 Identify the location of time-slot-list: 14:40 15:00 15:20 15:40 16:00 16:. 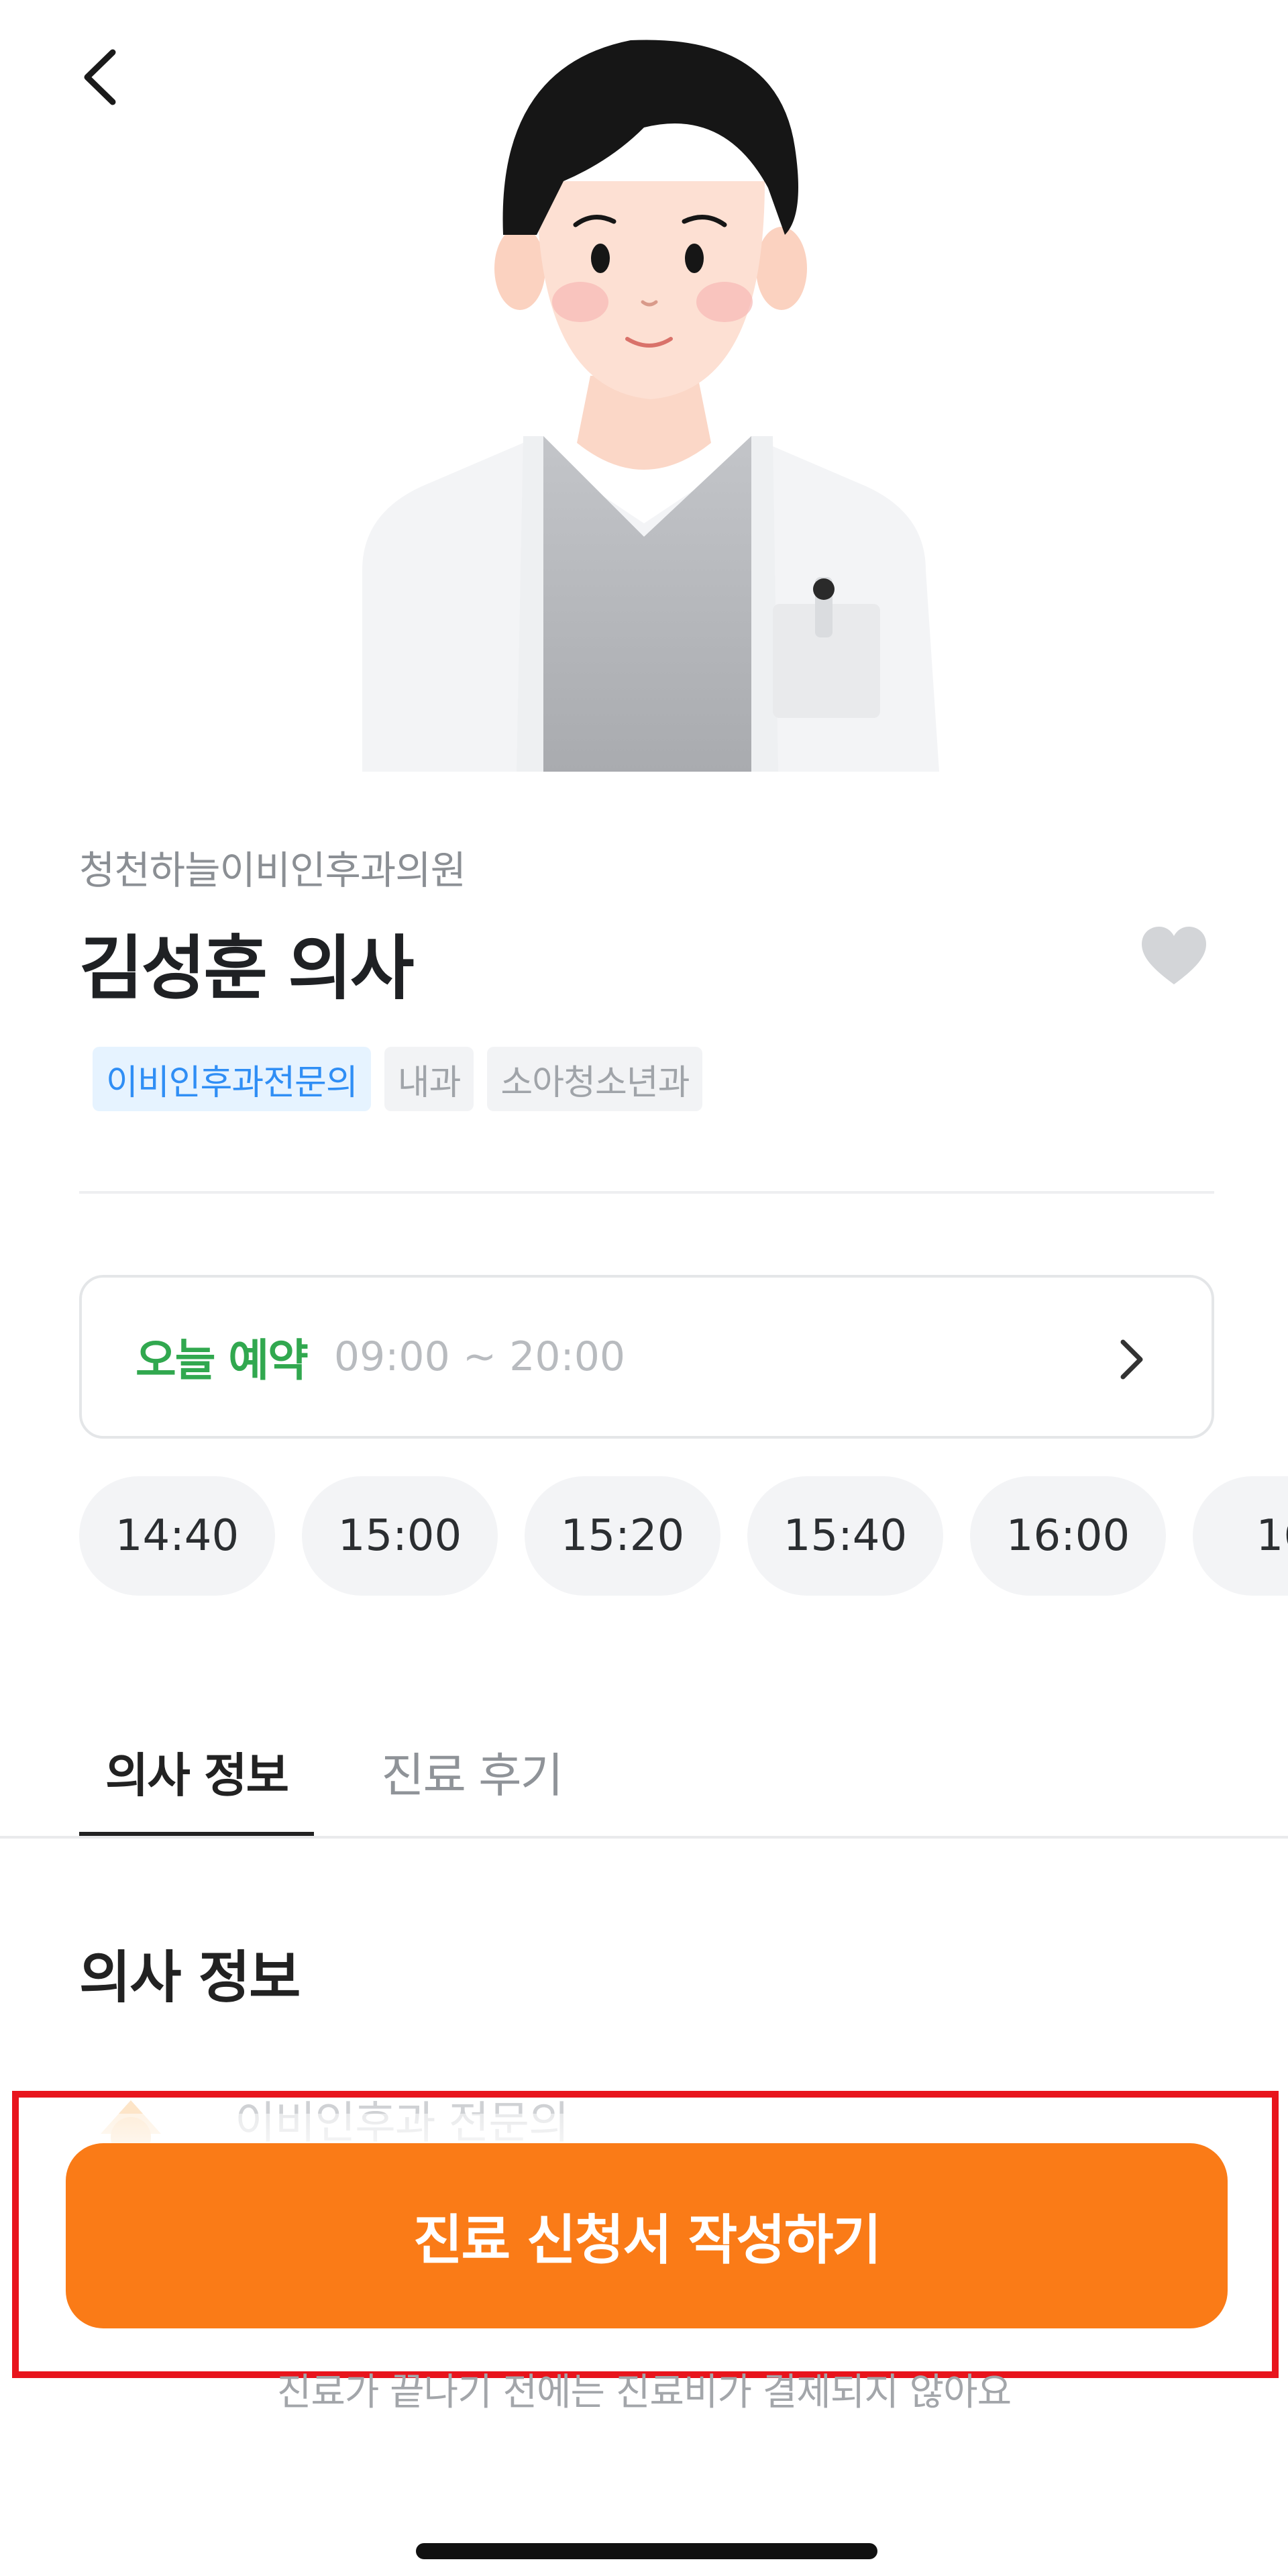
(683, 1536).